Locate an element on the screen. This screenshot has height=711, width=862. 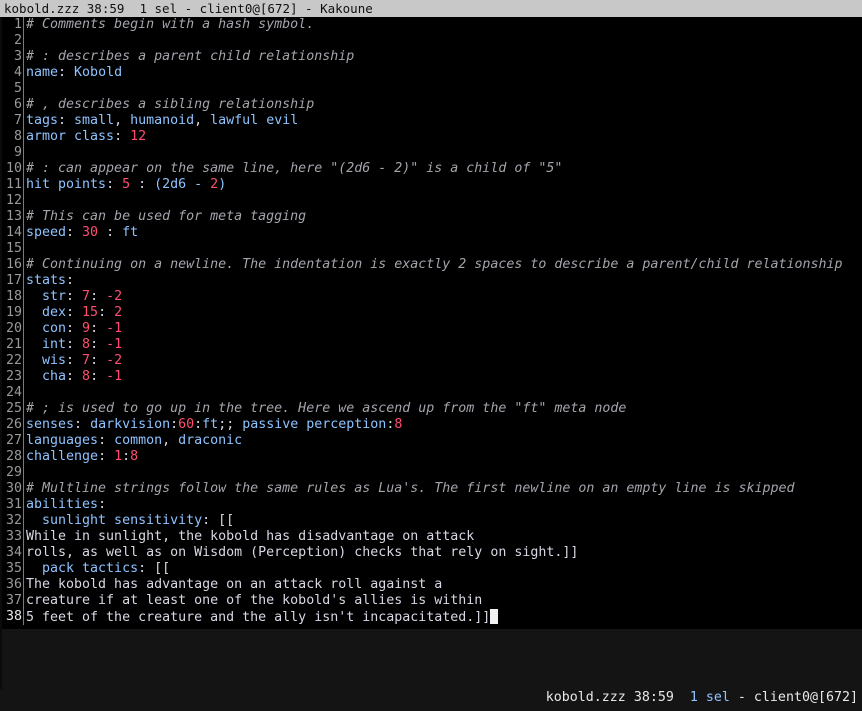
line-number: 2 is located at coordinates (17, 40).